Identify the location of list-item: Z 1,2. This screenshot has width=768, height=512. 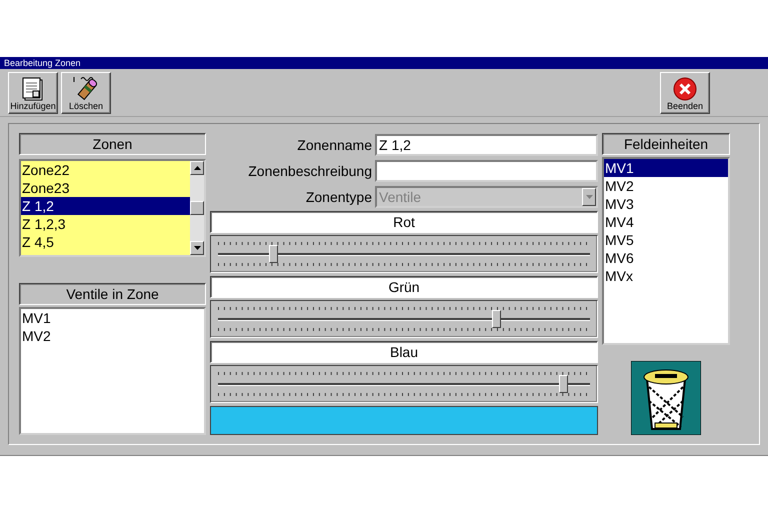
(105, 206).